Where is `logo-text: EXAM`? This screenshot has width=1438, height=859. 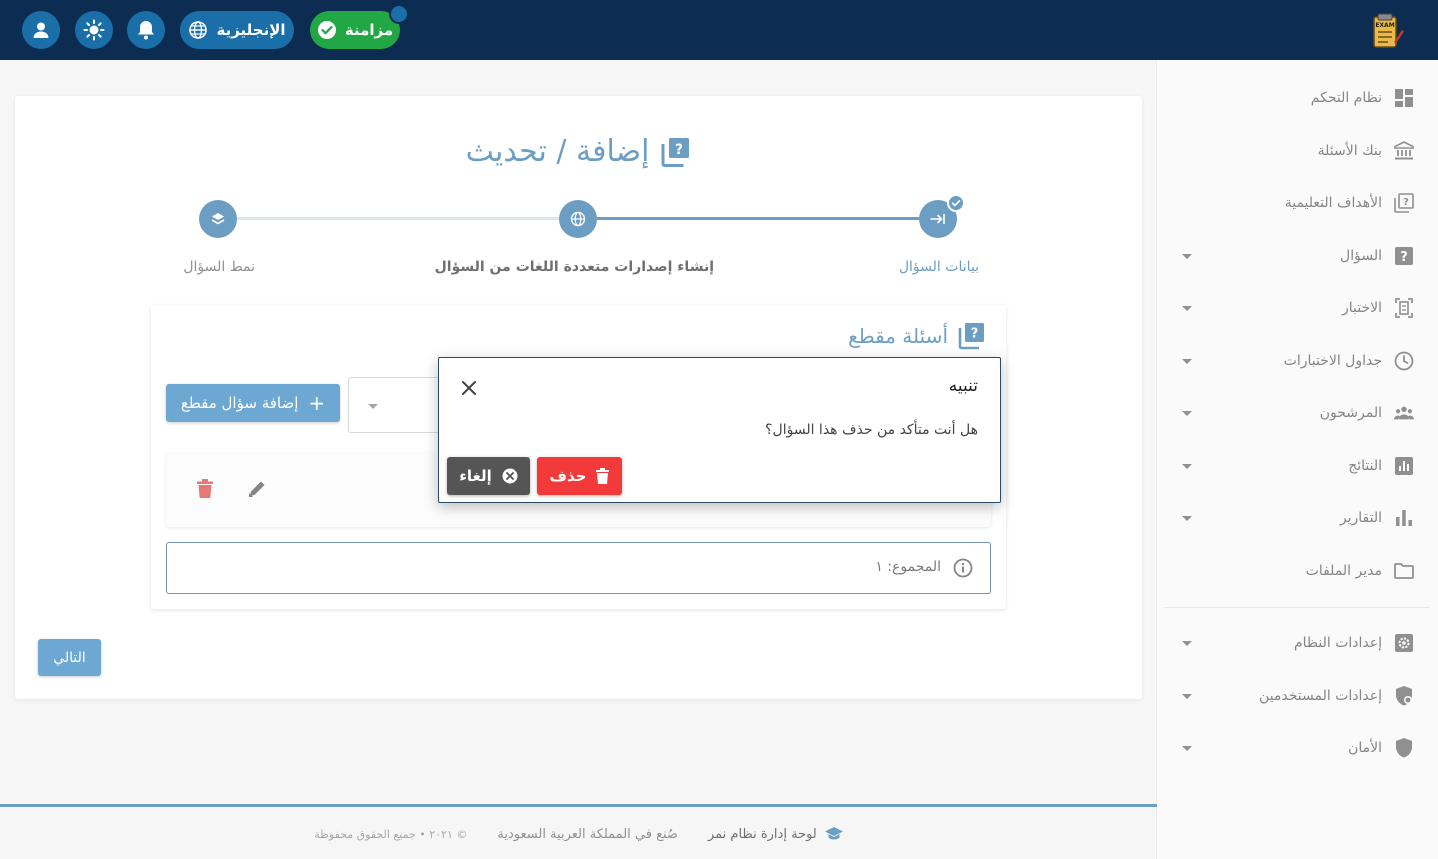 logo-text: EXAM is located at coordinates (1384, 25).